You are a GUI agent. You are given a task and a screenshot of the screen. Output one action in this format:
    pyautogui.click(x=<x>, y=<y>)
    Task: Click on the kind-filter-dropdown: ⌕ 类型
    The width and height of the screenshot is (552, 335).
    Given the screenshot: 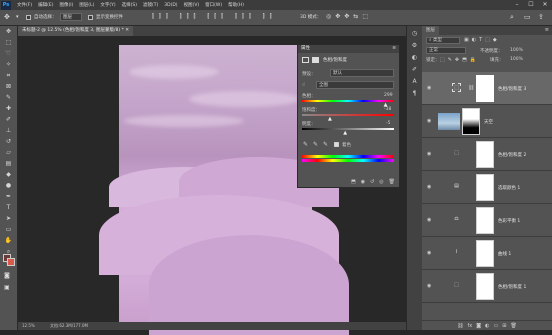 What is the action you would take?
    pyautogui.click(x=443, y=40)
    